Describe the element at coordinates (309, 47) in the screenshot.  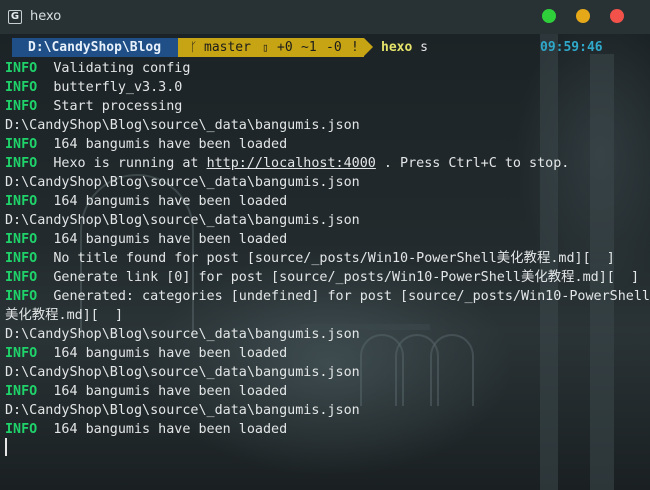
I see `git-modified: ~1` at that location.